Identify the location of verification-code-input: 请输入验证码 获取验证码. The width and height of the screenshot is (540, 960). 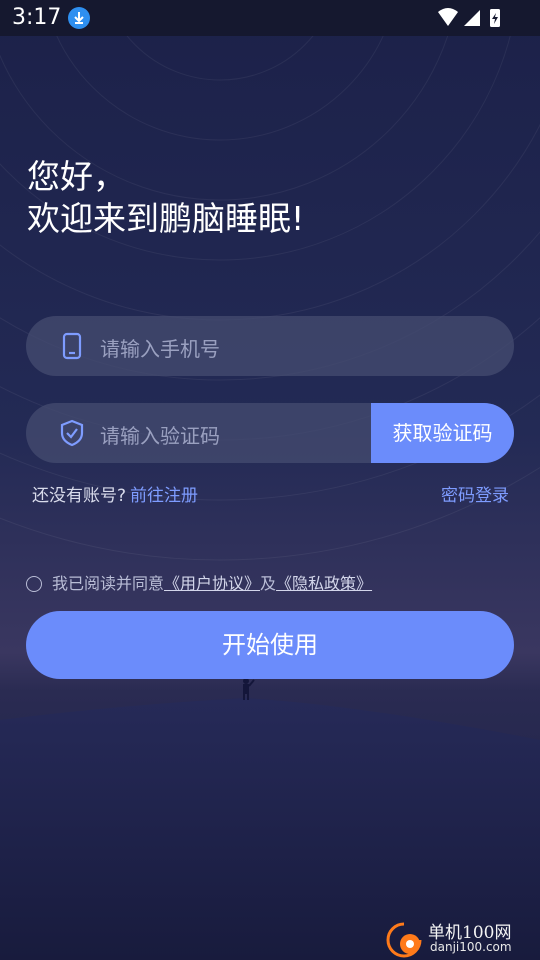
(270, 433).